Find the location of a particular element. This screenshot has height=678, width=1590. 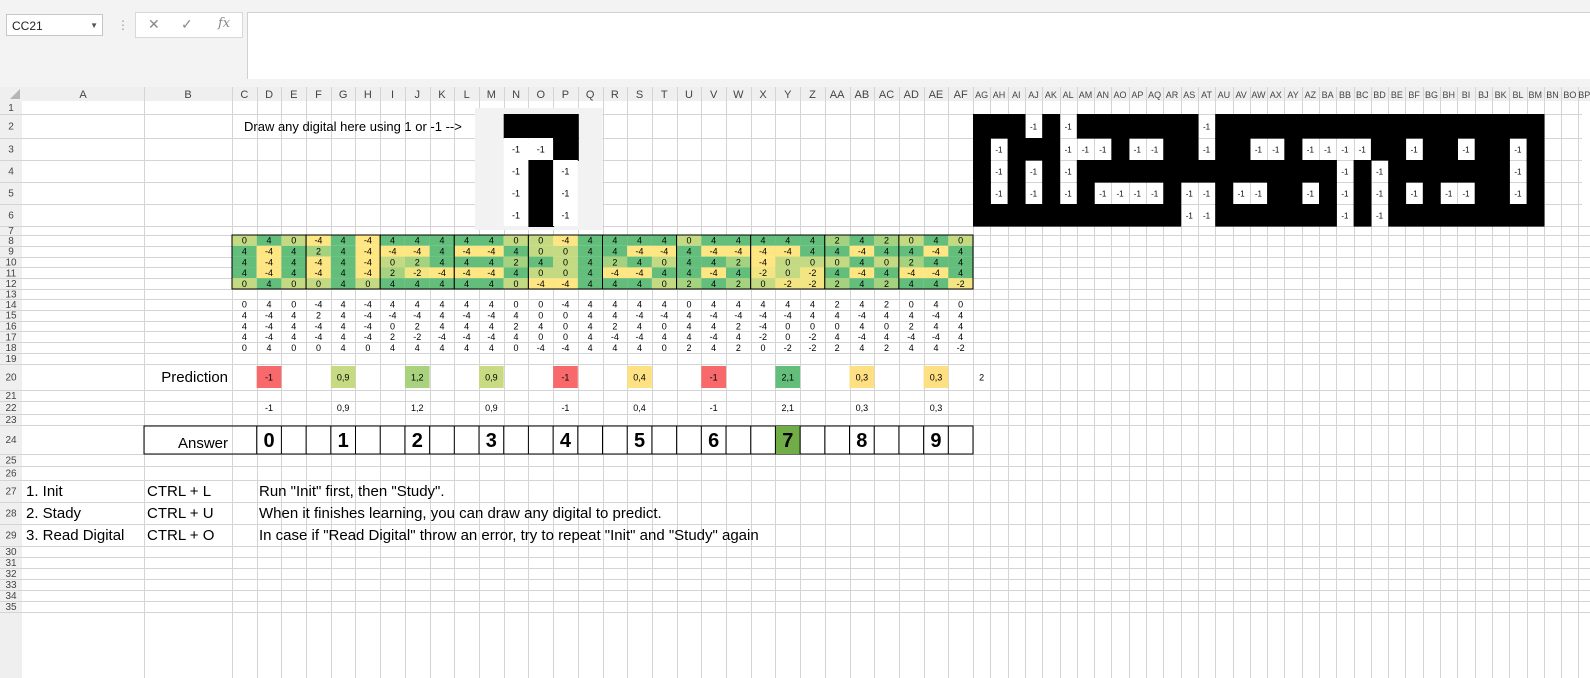

cell-answer-digit: 4 is located at coordinates (566, 441).